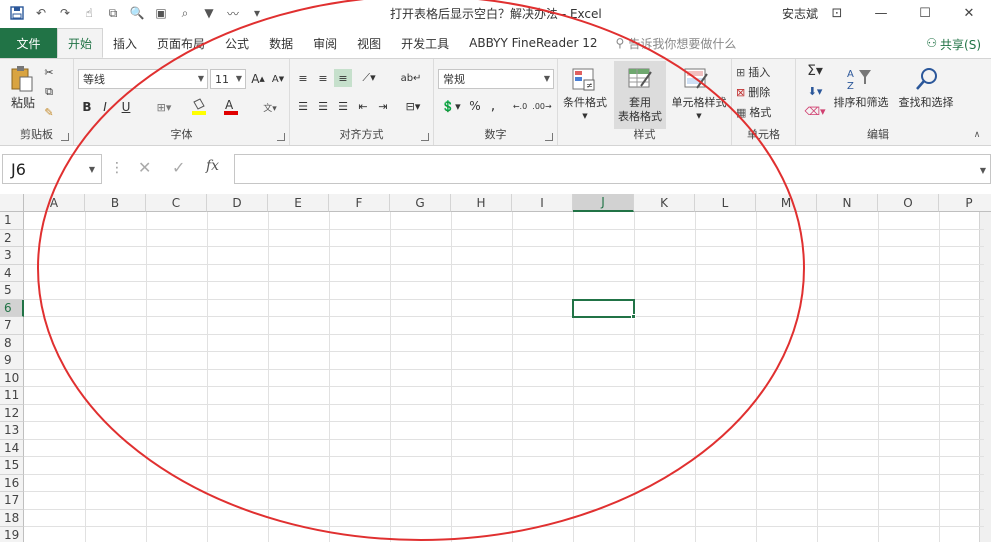 Image resolution: width=991 pixels, height=542 pixels. What do you see at coordinates (12, 343) in the screenshot?
I see `row-header-8: 8` at bounding box center [12, 343].